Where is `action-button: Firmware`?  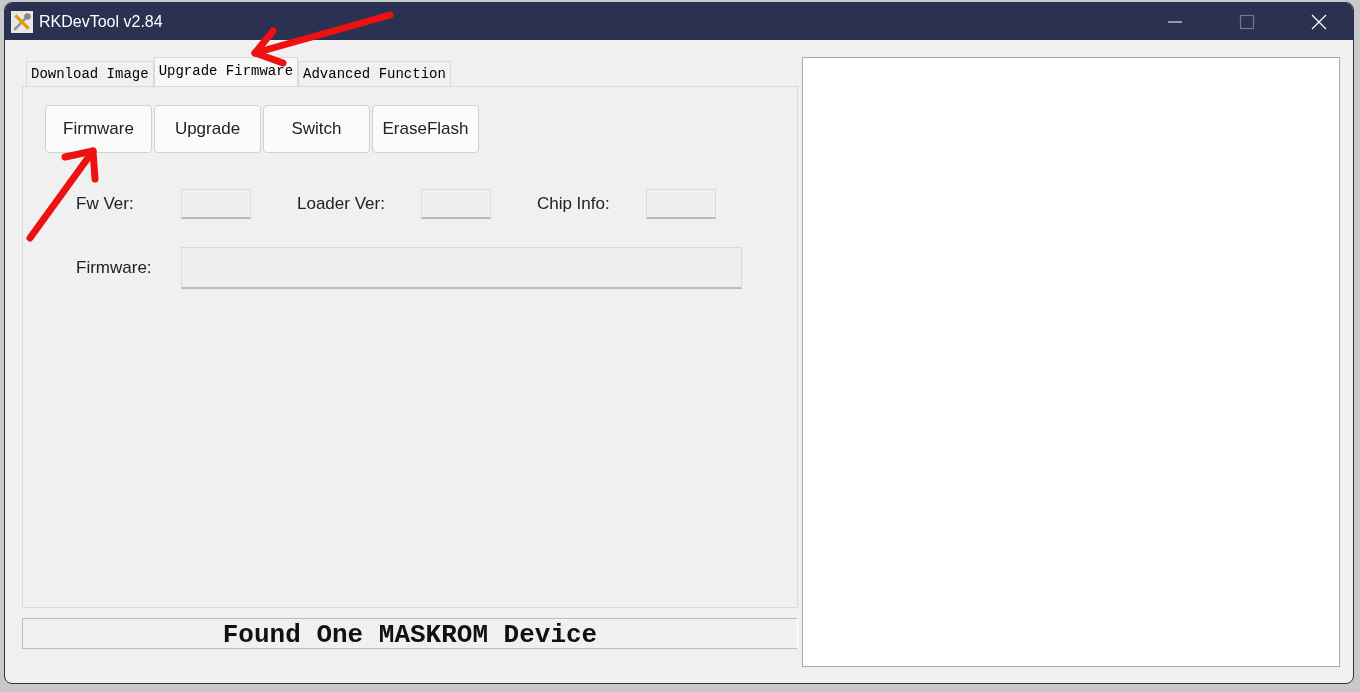
action-button: Firmware is located at coordinates (98, 129).